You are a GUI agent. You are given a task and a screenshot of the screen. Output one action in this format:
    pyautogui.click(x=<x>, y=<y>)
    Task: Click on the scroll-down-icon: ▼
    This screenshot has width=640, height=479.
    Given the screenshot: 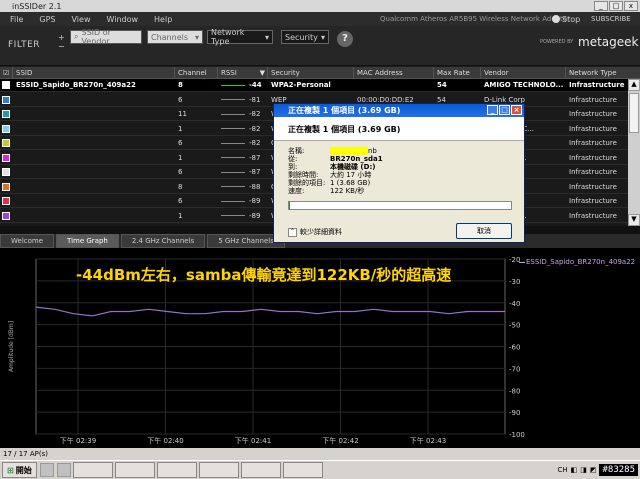 What is the action you would take?
    pyautogui.click(x=634, y=220)
    